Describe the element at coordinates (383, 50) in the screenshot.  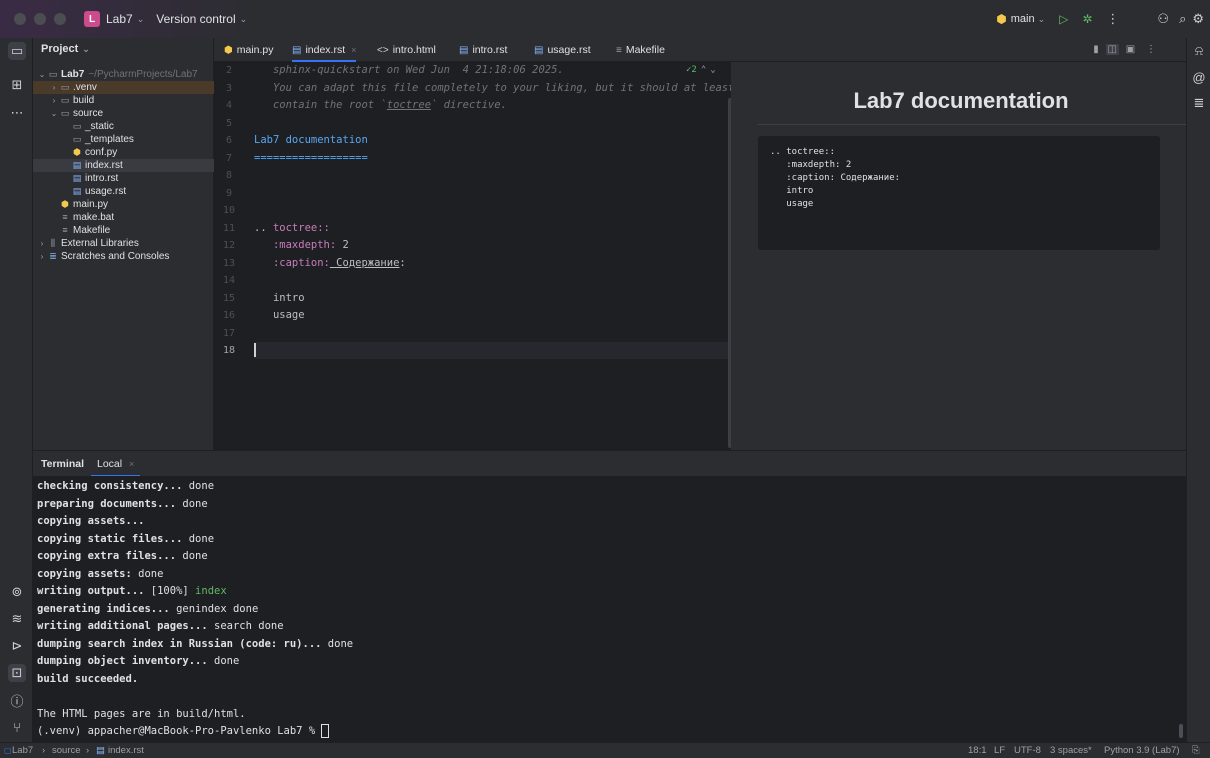
I see `html-file-icon: <>` at that location.